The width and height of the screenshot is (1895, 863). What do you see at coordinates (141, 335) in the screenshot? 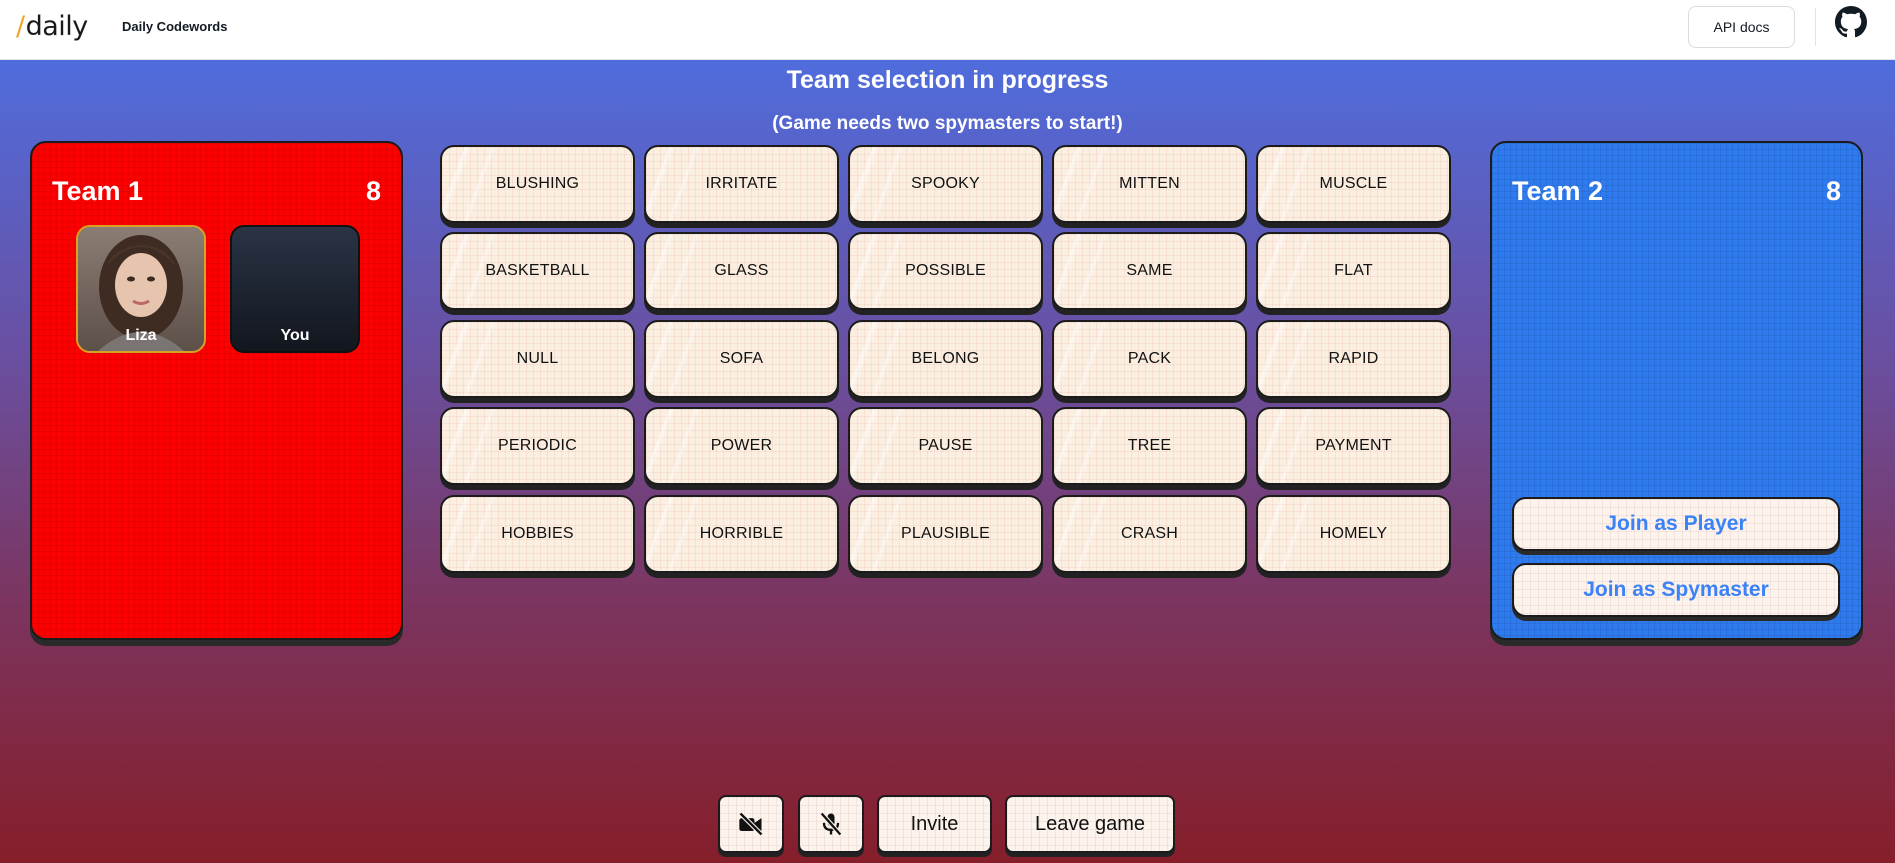
I see `player-name-liza: Liza` at bounding box center [141, 335].